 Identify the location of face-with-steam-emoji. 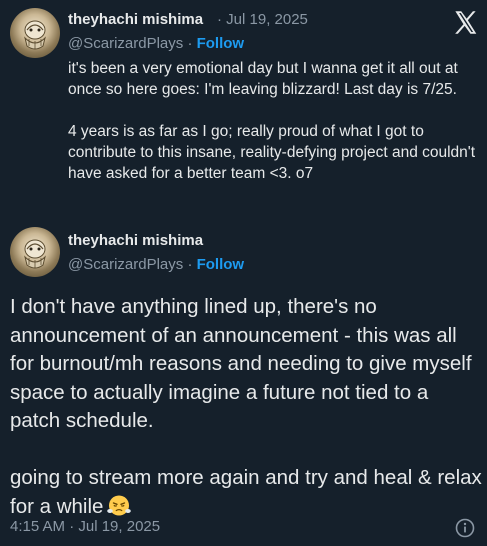
(119, 505).